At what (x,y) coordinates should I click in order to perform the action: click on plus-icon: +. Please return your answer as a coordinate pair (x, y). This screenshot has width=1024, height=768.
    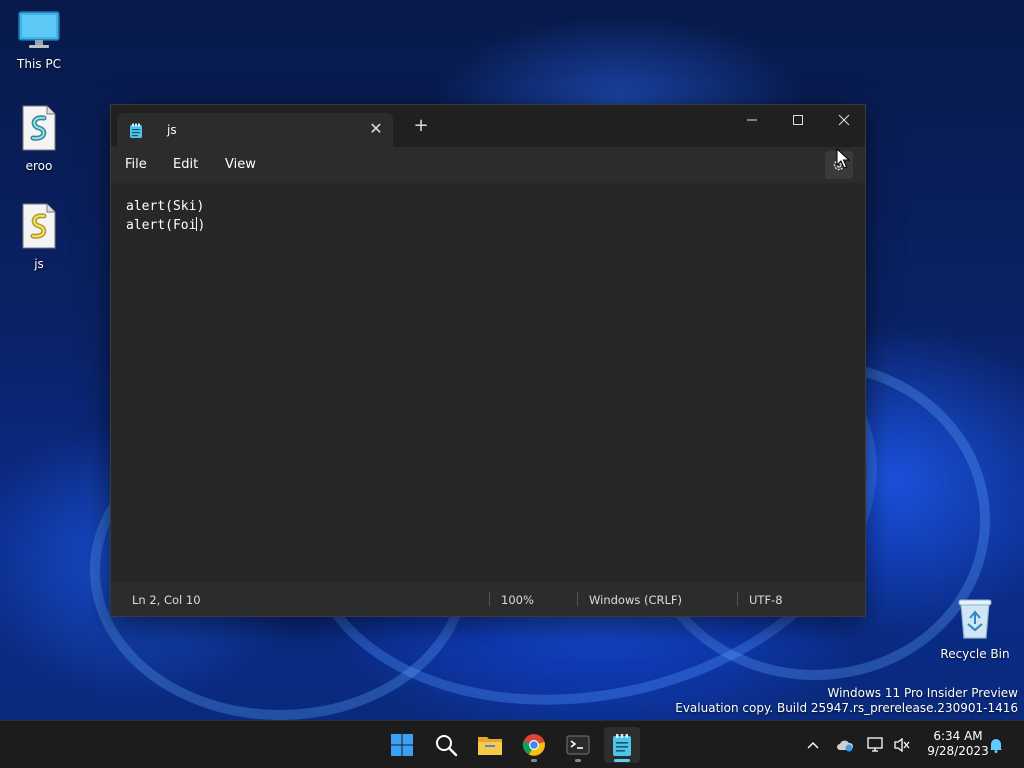
    Looking at the image, I should click on (421, 125).